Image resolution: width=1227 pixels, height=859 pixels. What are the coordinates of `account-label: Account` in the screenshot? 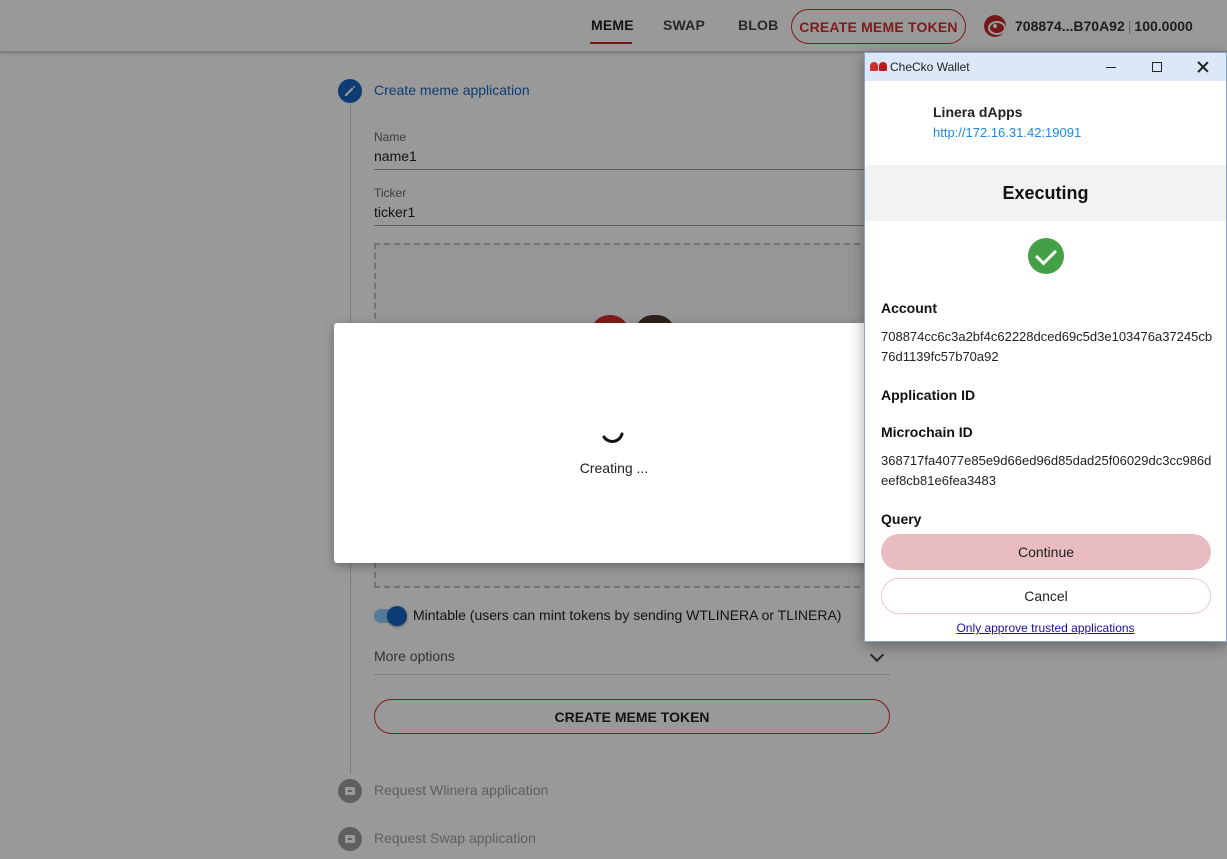 It's located at (909, 308).